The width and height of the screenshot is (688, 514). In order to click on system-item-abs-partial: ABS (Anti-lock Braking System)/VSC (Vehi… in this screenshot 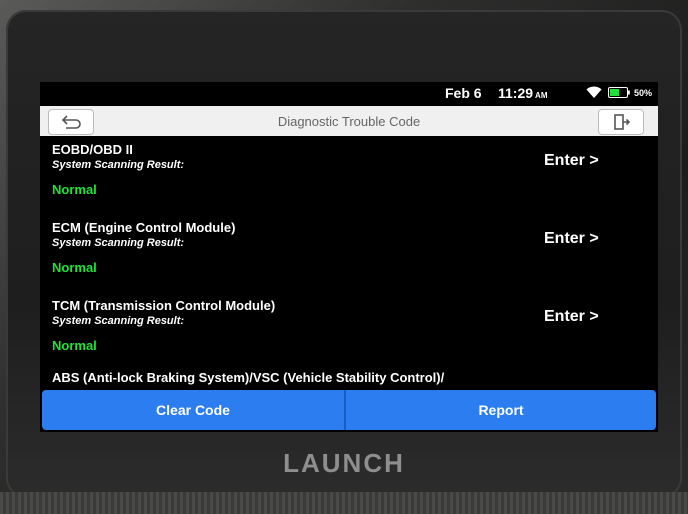, I will do `click(248, 377)`.